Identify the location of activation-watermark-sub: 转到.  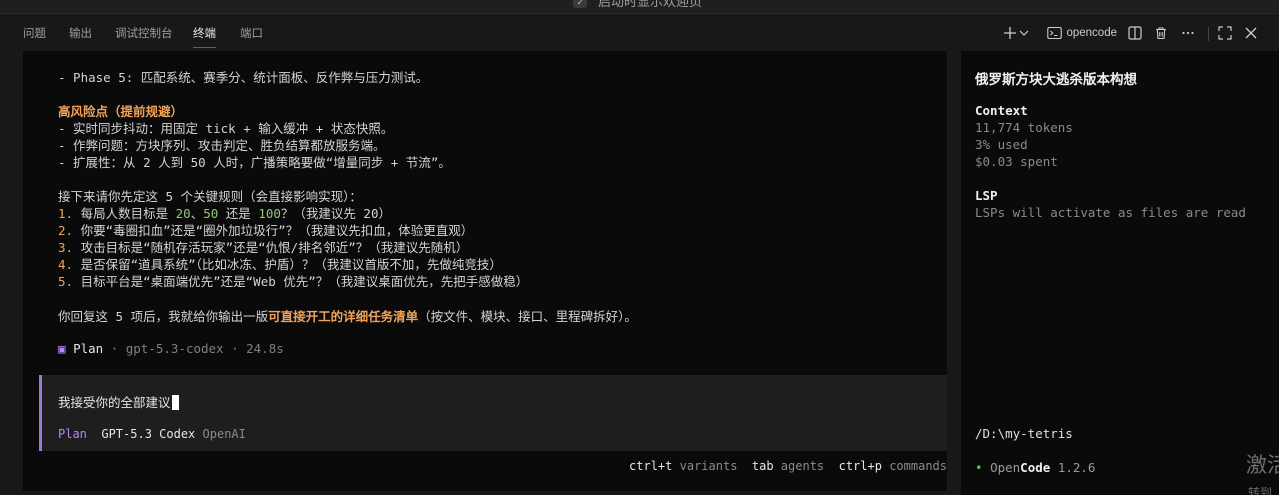
(1260, 490).